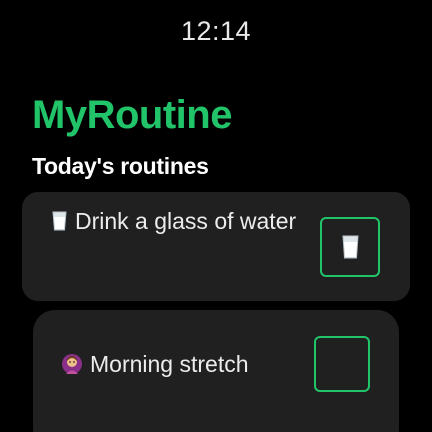 The height and width of the screenshot is (432, 432). Describe the element at coordinates (169, 364) in the screenshot. I see `routine-label: Morning stretch` at that location.